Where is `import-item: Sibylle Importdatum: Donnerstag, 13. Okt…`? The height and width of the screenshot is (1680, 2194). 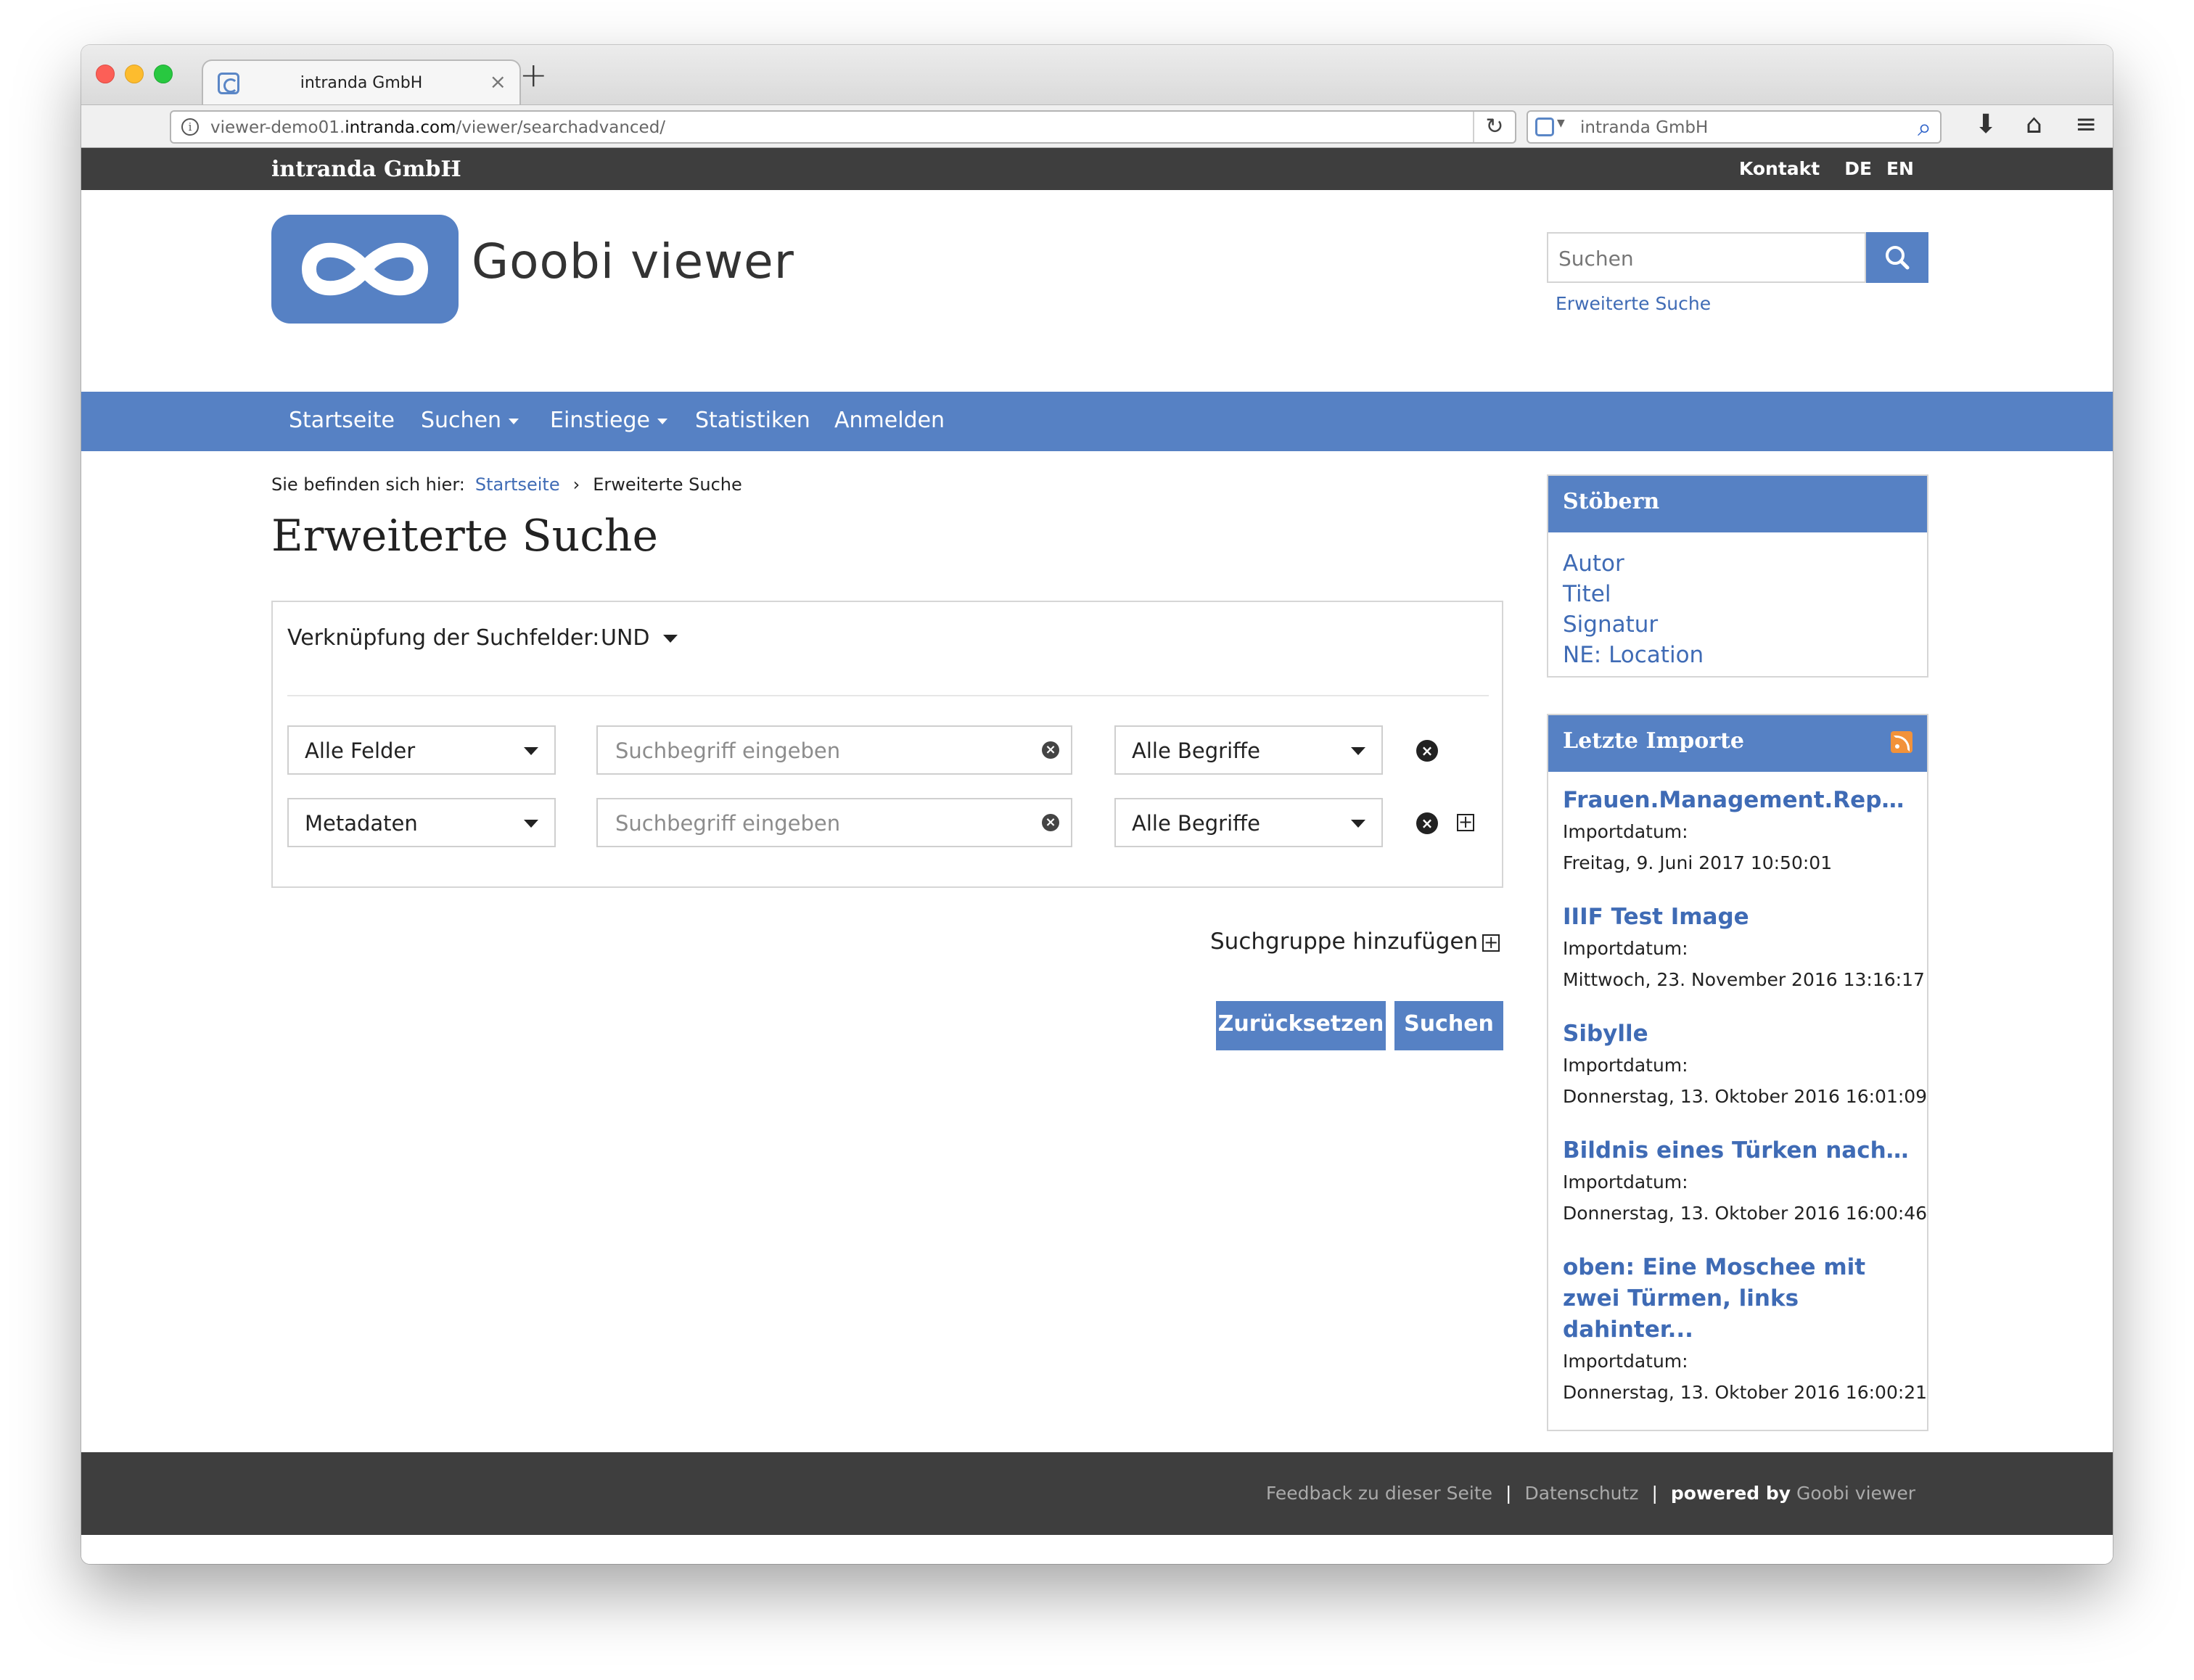 import-item: Sibylle Importdatum: Donnerstag, 13. Okt… is located at coordinates (1745, 1065).